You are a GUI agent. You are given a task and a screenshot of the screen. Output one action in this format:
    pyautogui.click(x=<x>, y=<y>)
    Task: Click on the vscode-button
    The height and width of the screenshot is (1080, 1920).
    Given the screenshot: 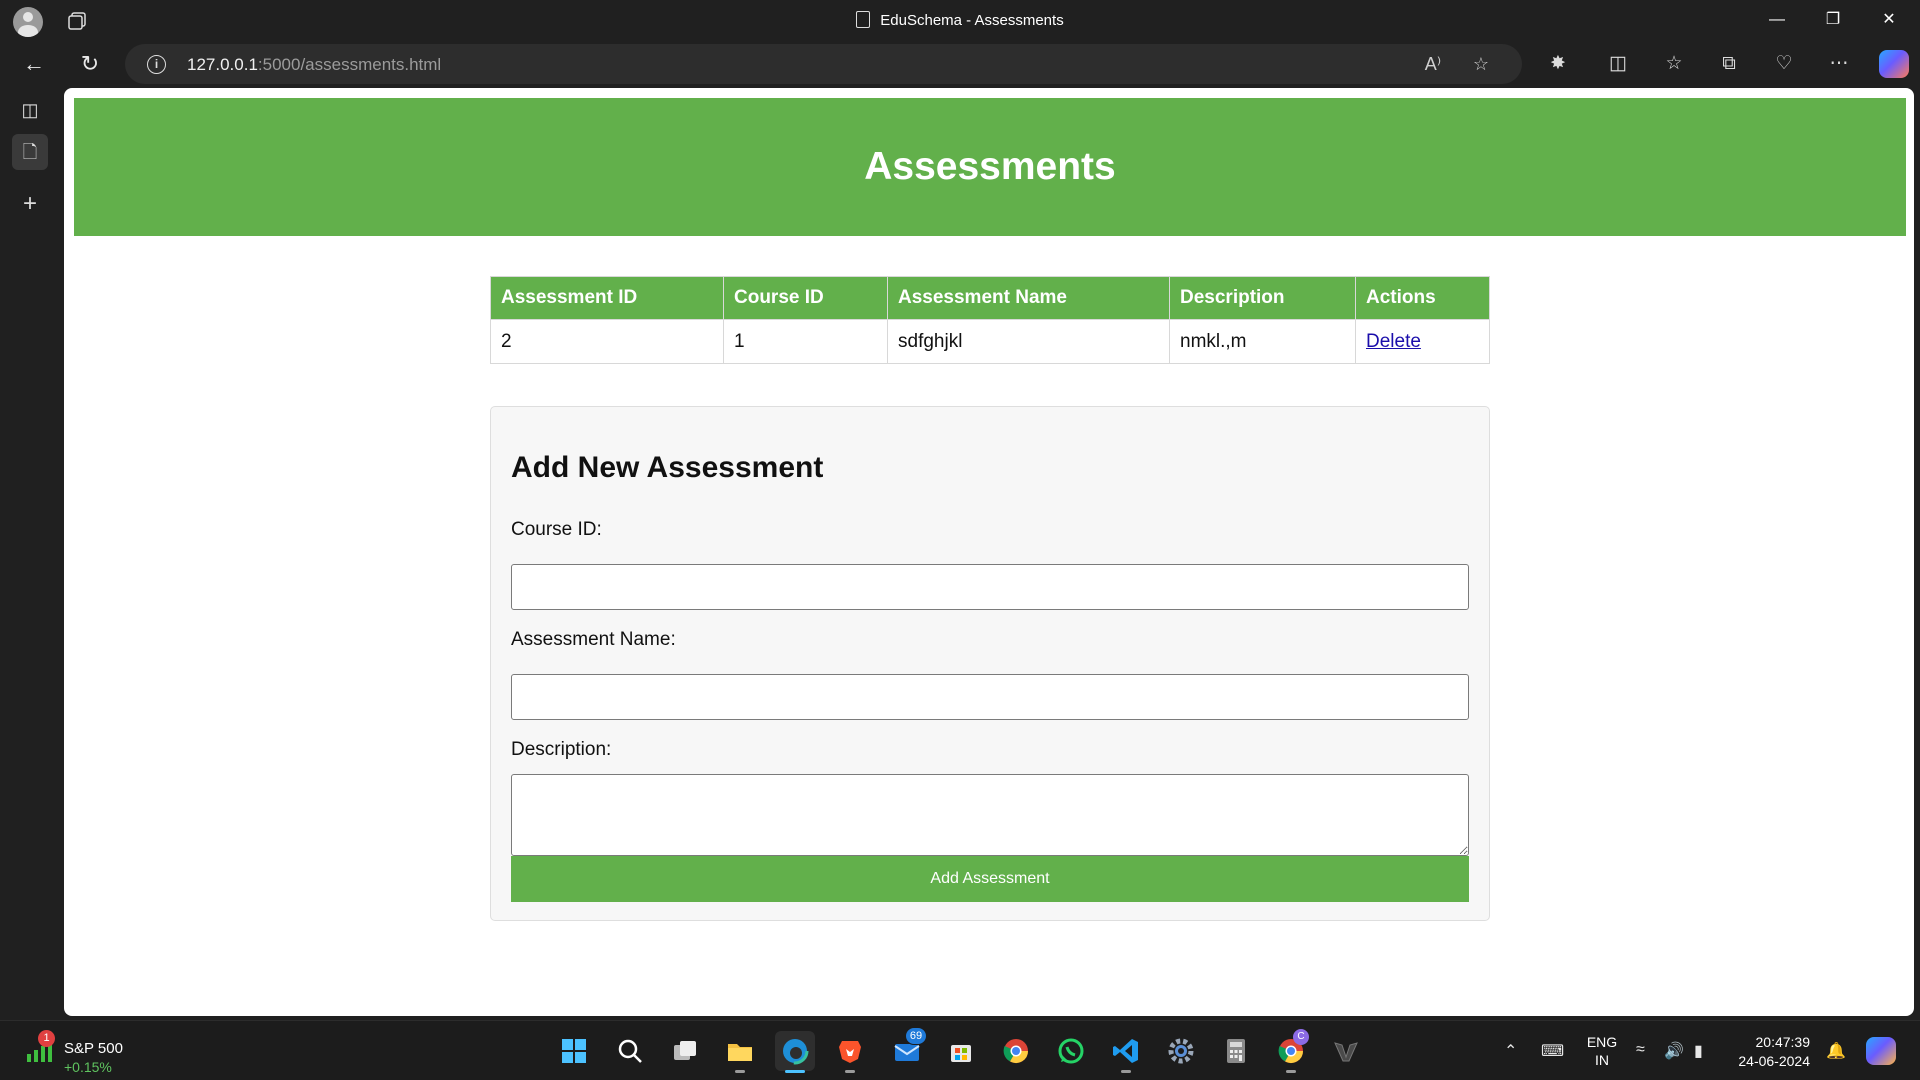 What is the action you would take?
    pyautogui.click(x=1126, y=1052)
    